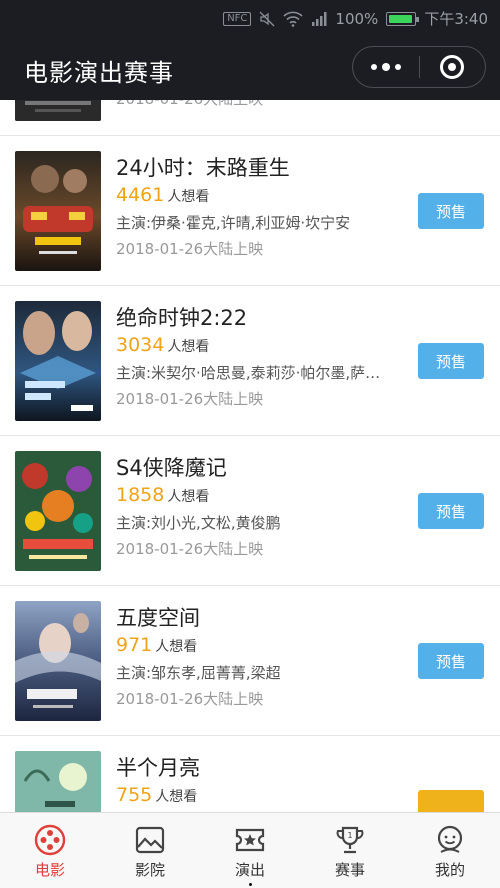 Image resolution: width=500 pixels, height=888 pixels. I want to click on nfc-indicator: NFC, so click(237, 18).